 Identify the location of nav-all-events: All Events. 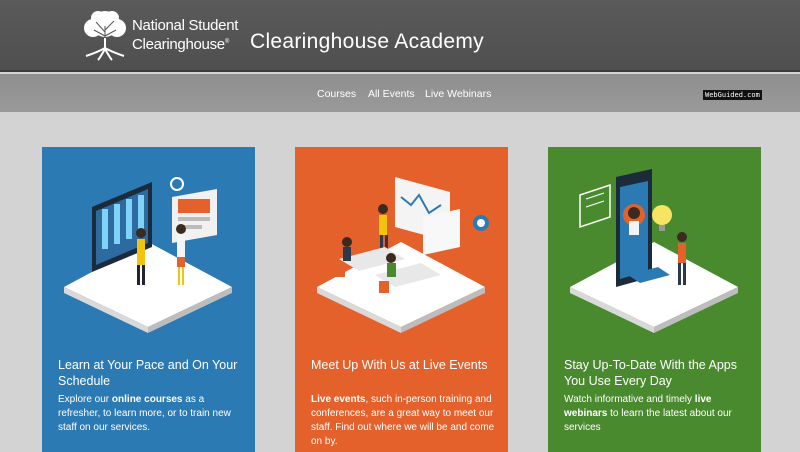
(391, 94).